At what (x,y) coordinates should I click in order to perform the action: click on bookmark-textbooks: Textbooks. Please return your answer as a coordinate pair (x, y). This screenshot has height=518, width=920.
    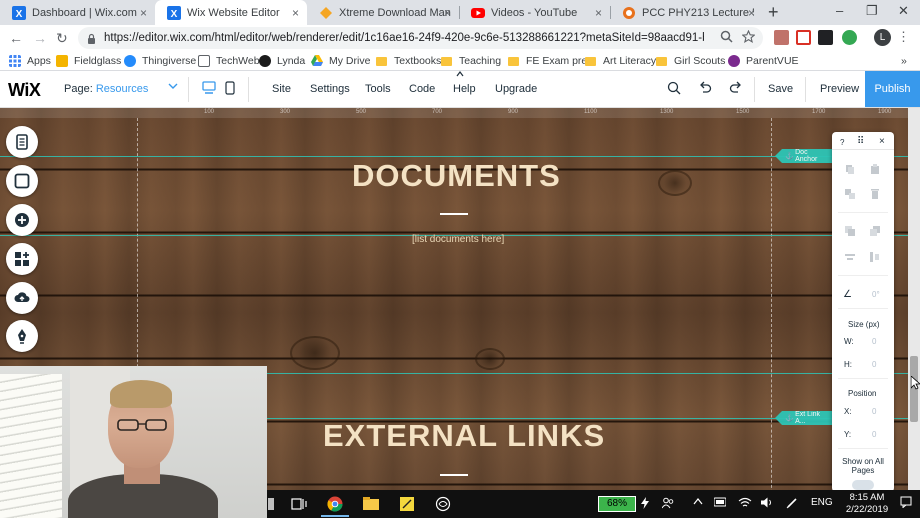
    Looking at the image, I should click on (408, 61).